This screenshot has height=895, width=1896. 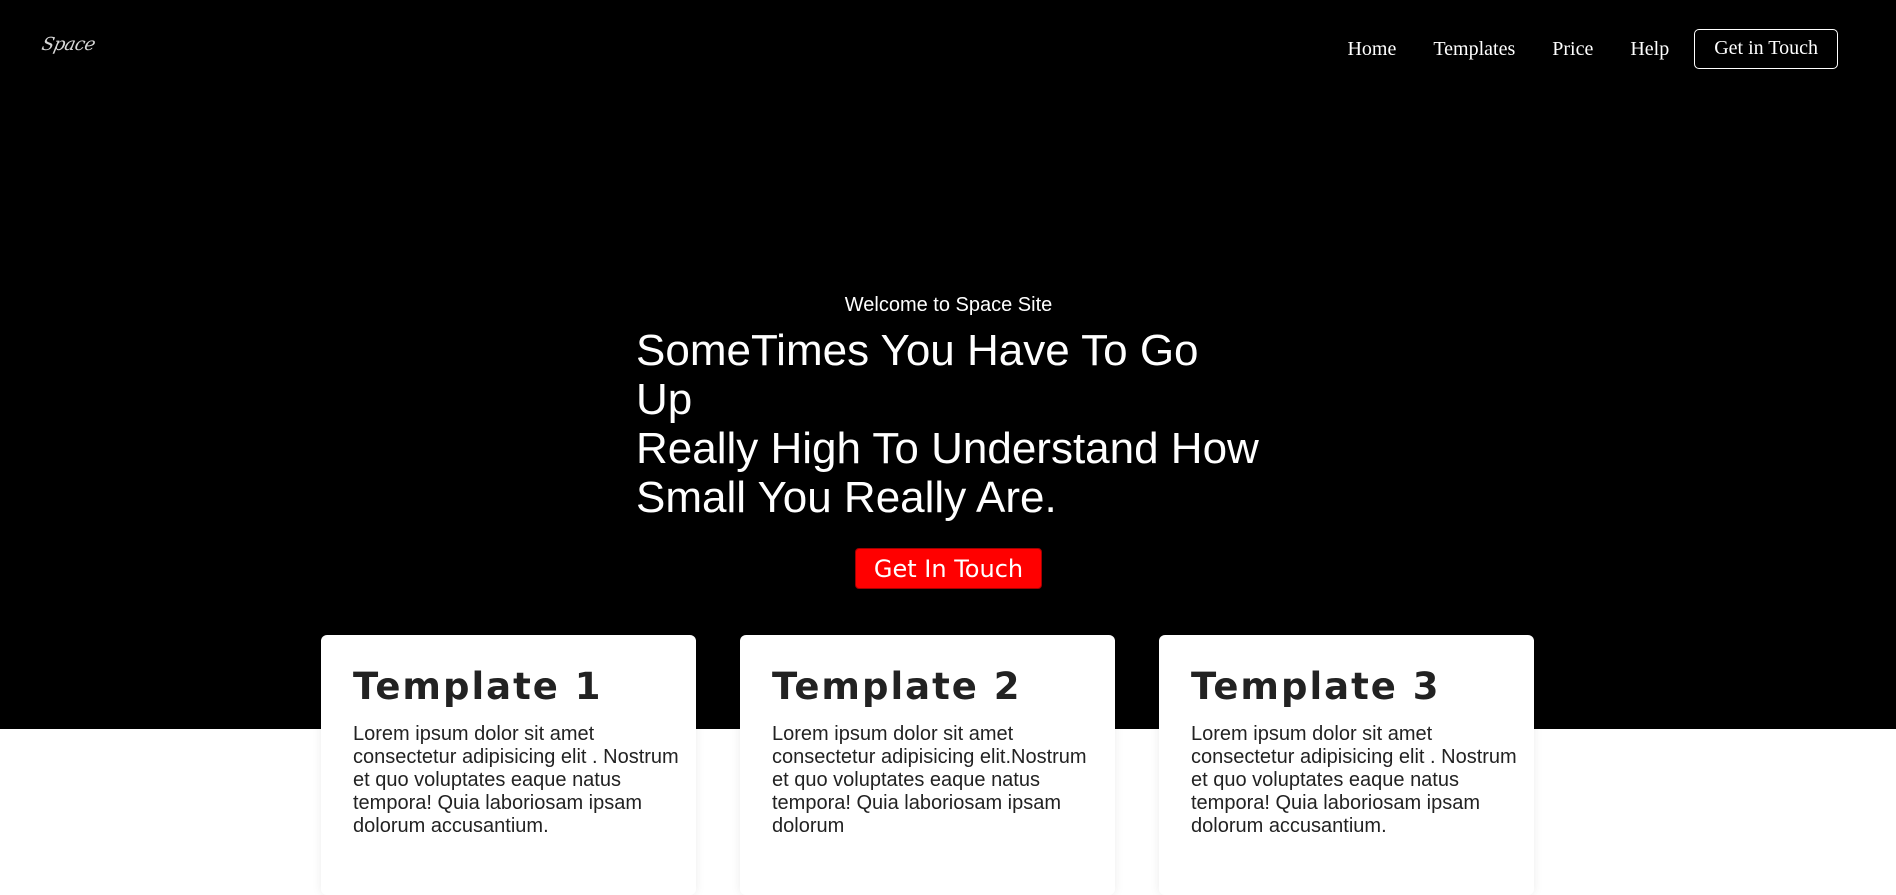 I want to click on nav-link-help: Help, so click(x=1649, y=49).